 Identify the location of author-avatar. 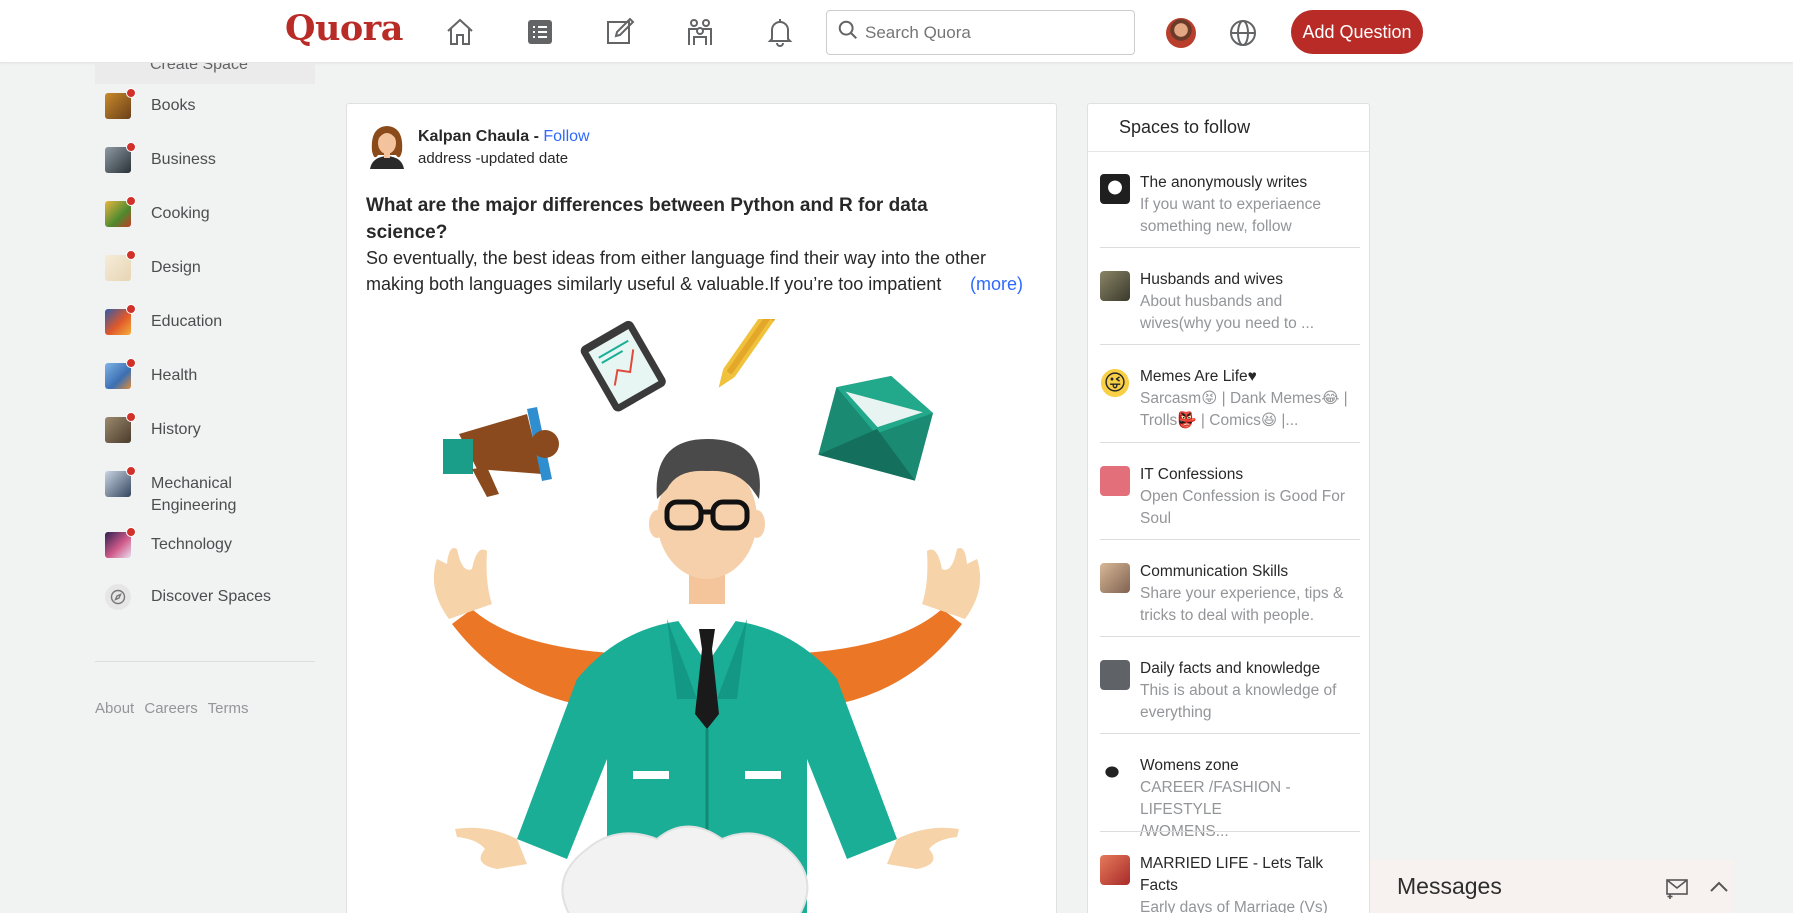
(387, 145).